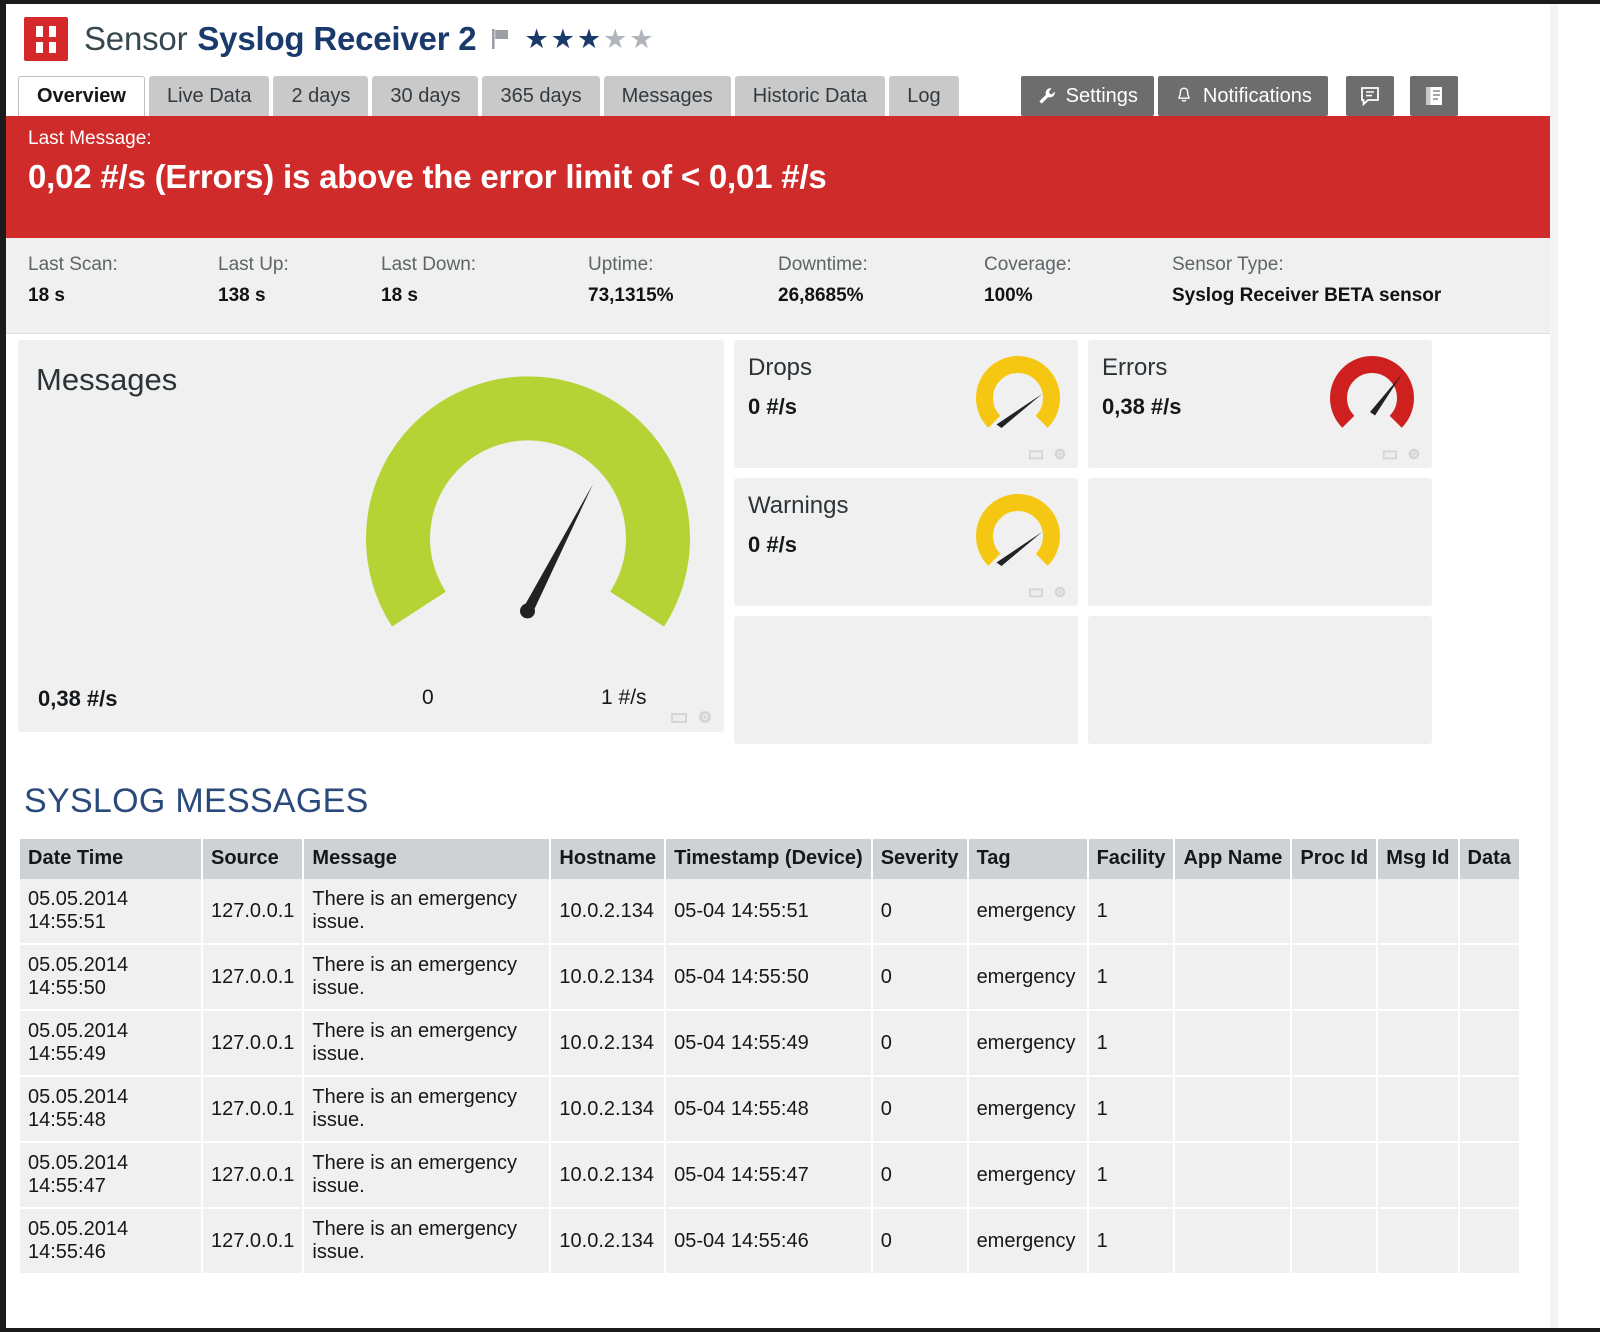 The height and width of the screenshot is (1332, 1600). I want to click on tab-label: Live Data, so click(209, 95).